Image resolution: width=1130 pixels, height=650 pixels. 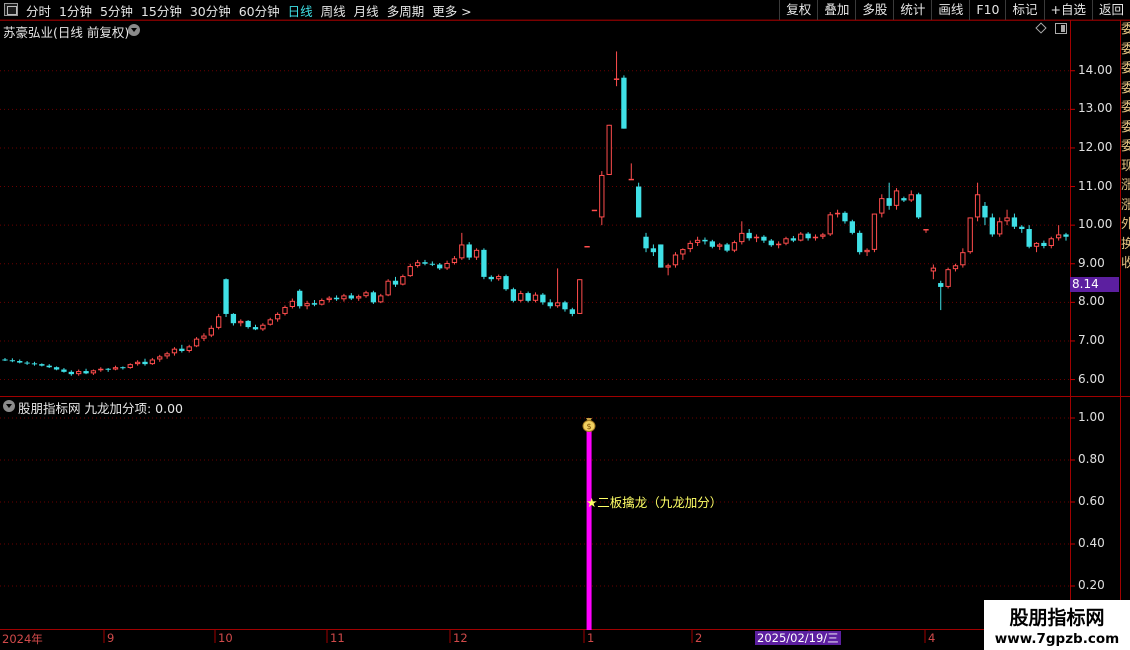 I want to click on price-tick-label: 6.00, so click(x=1091, y=378).